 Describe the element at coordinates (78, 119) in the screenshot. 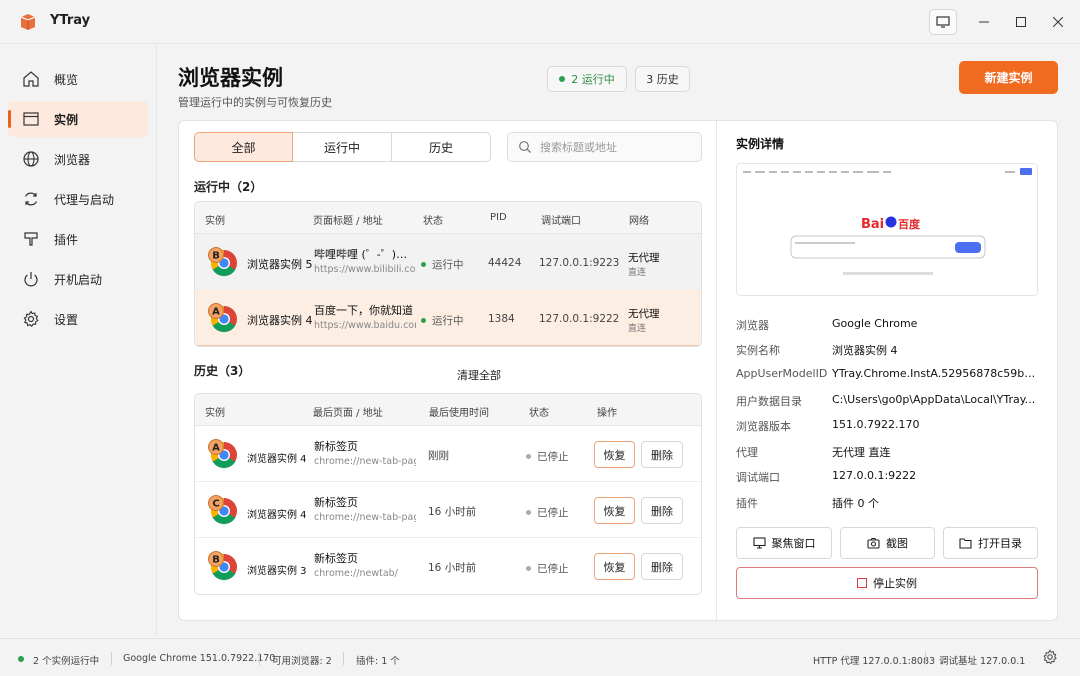

I see `sidebar-item-instances: 实例` at that location.